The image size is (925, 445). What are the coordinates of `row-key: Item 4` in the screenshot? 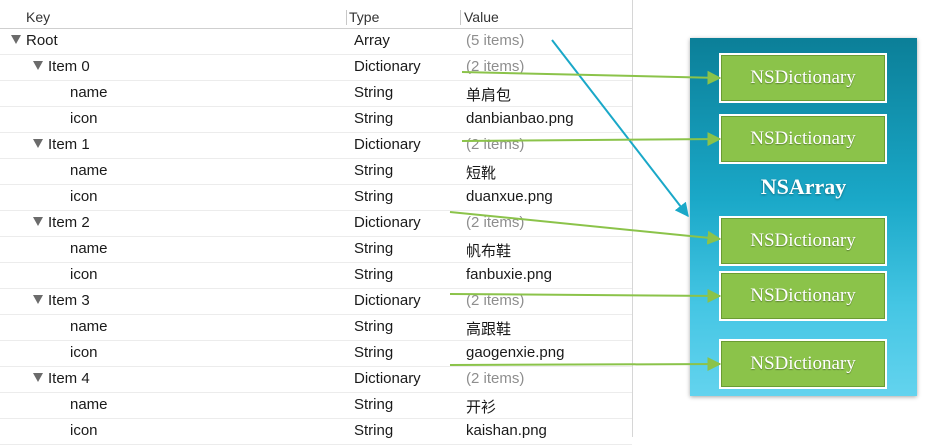 It's located at (61, 378).